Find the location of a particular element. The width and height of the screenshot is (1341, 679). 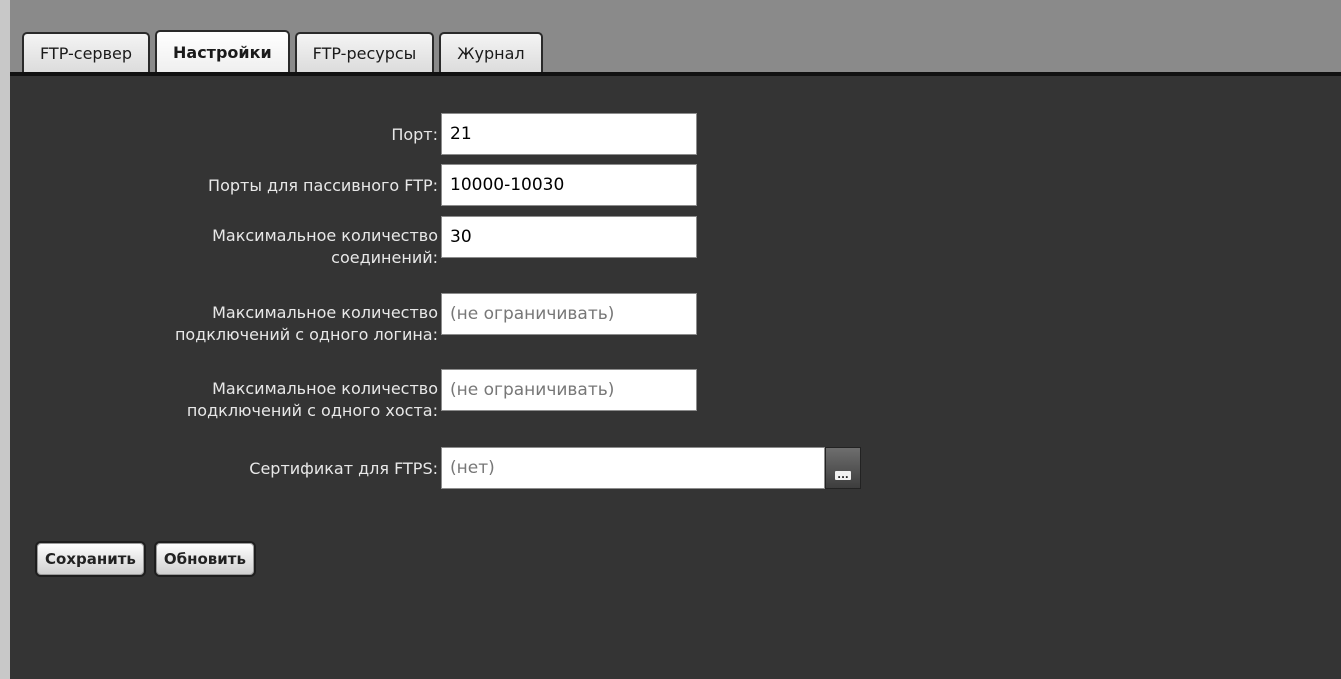

form-actions: Сохранить Обновить is located at coordinates (145, 559).